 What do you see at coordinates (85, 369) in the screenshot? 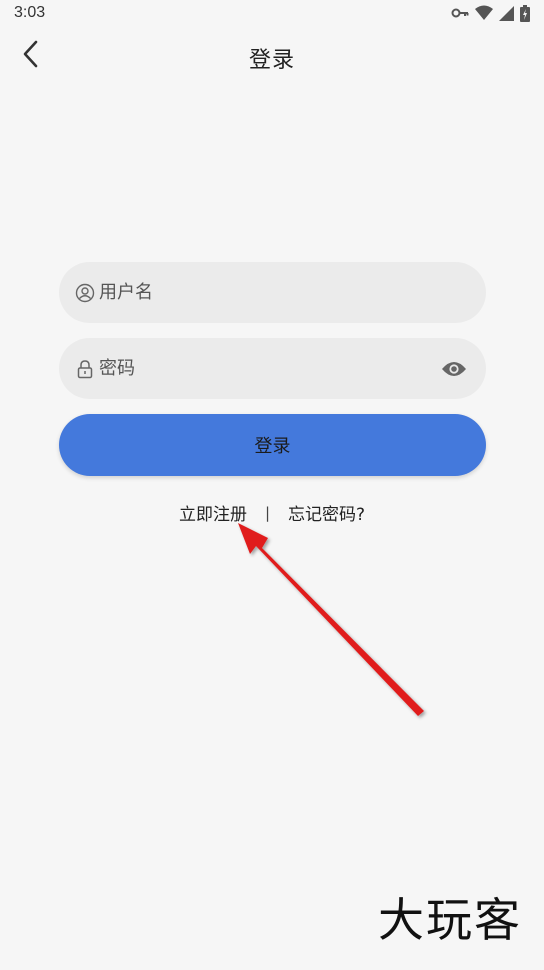
I see `lock-icon` at bounding box center [85, 369].